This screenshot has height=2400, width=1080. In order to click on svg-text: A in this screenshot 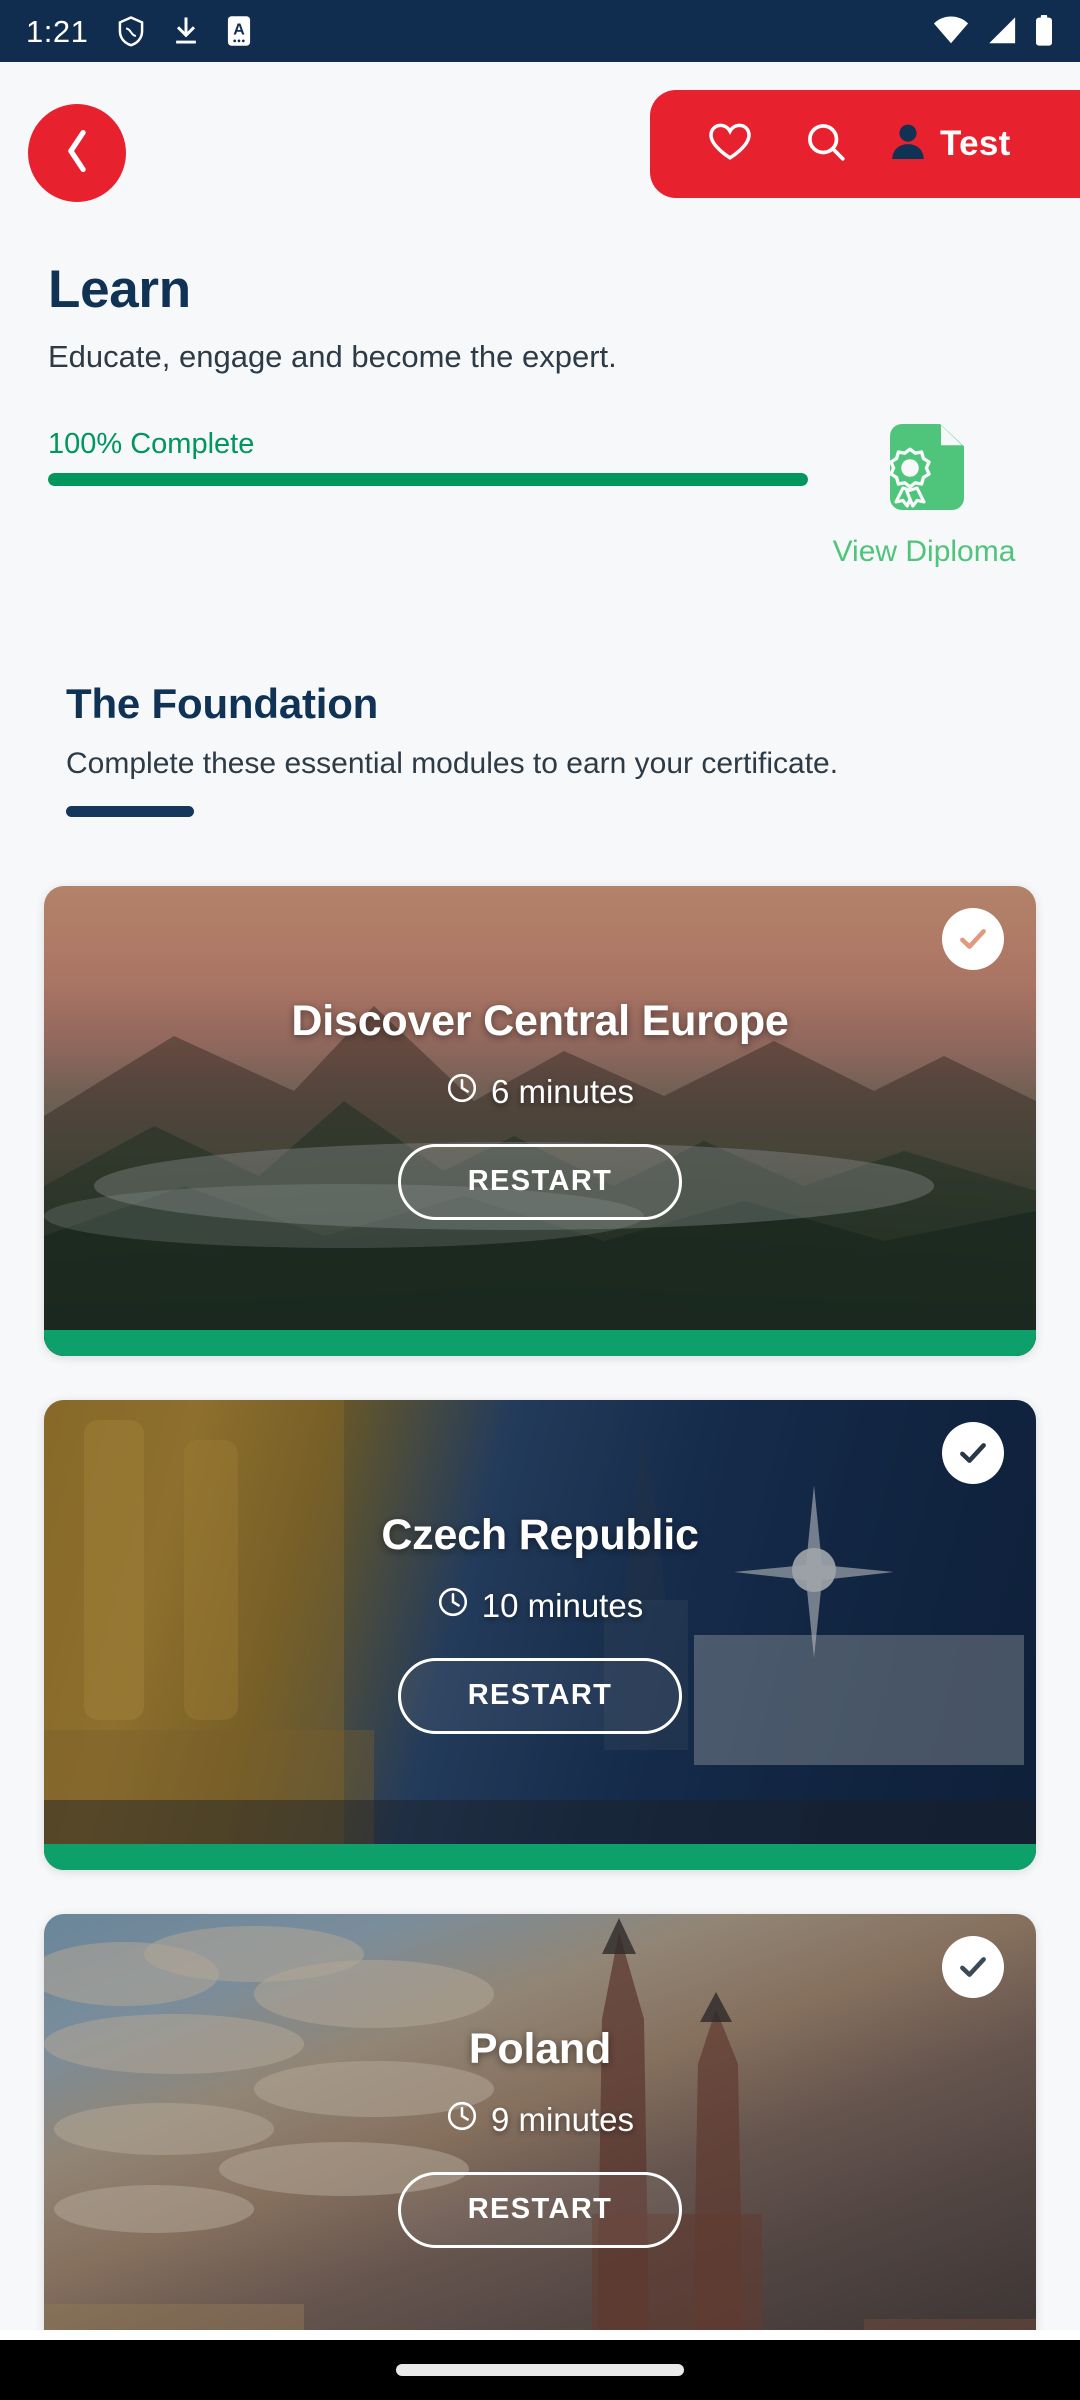, I will do `click(240, 30)`.